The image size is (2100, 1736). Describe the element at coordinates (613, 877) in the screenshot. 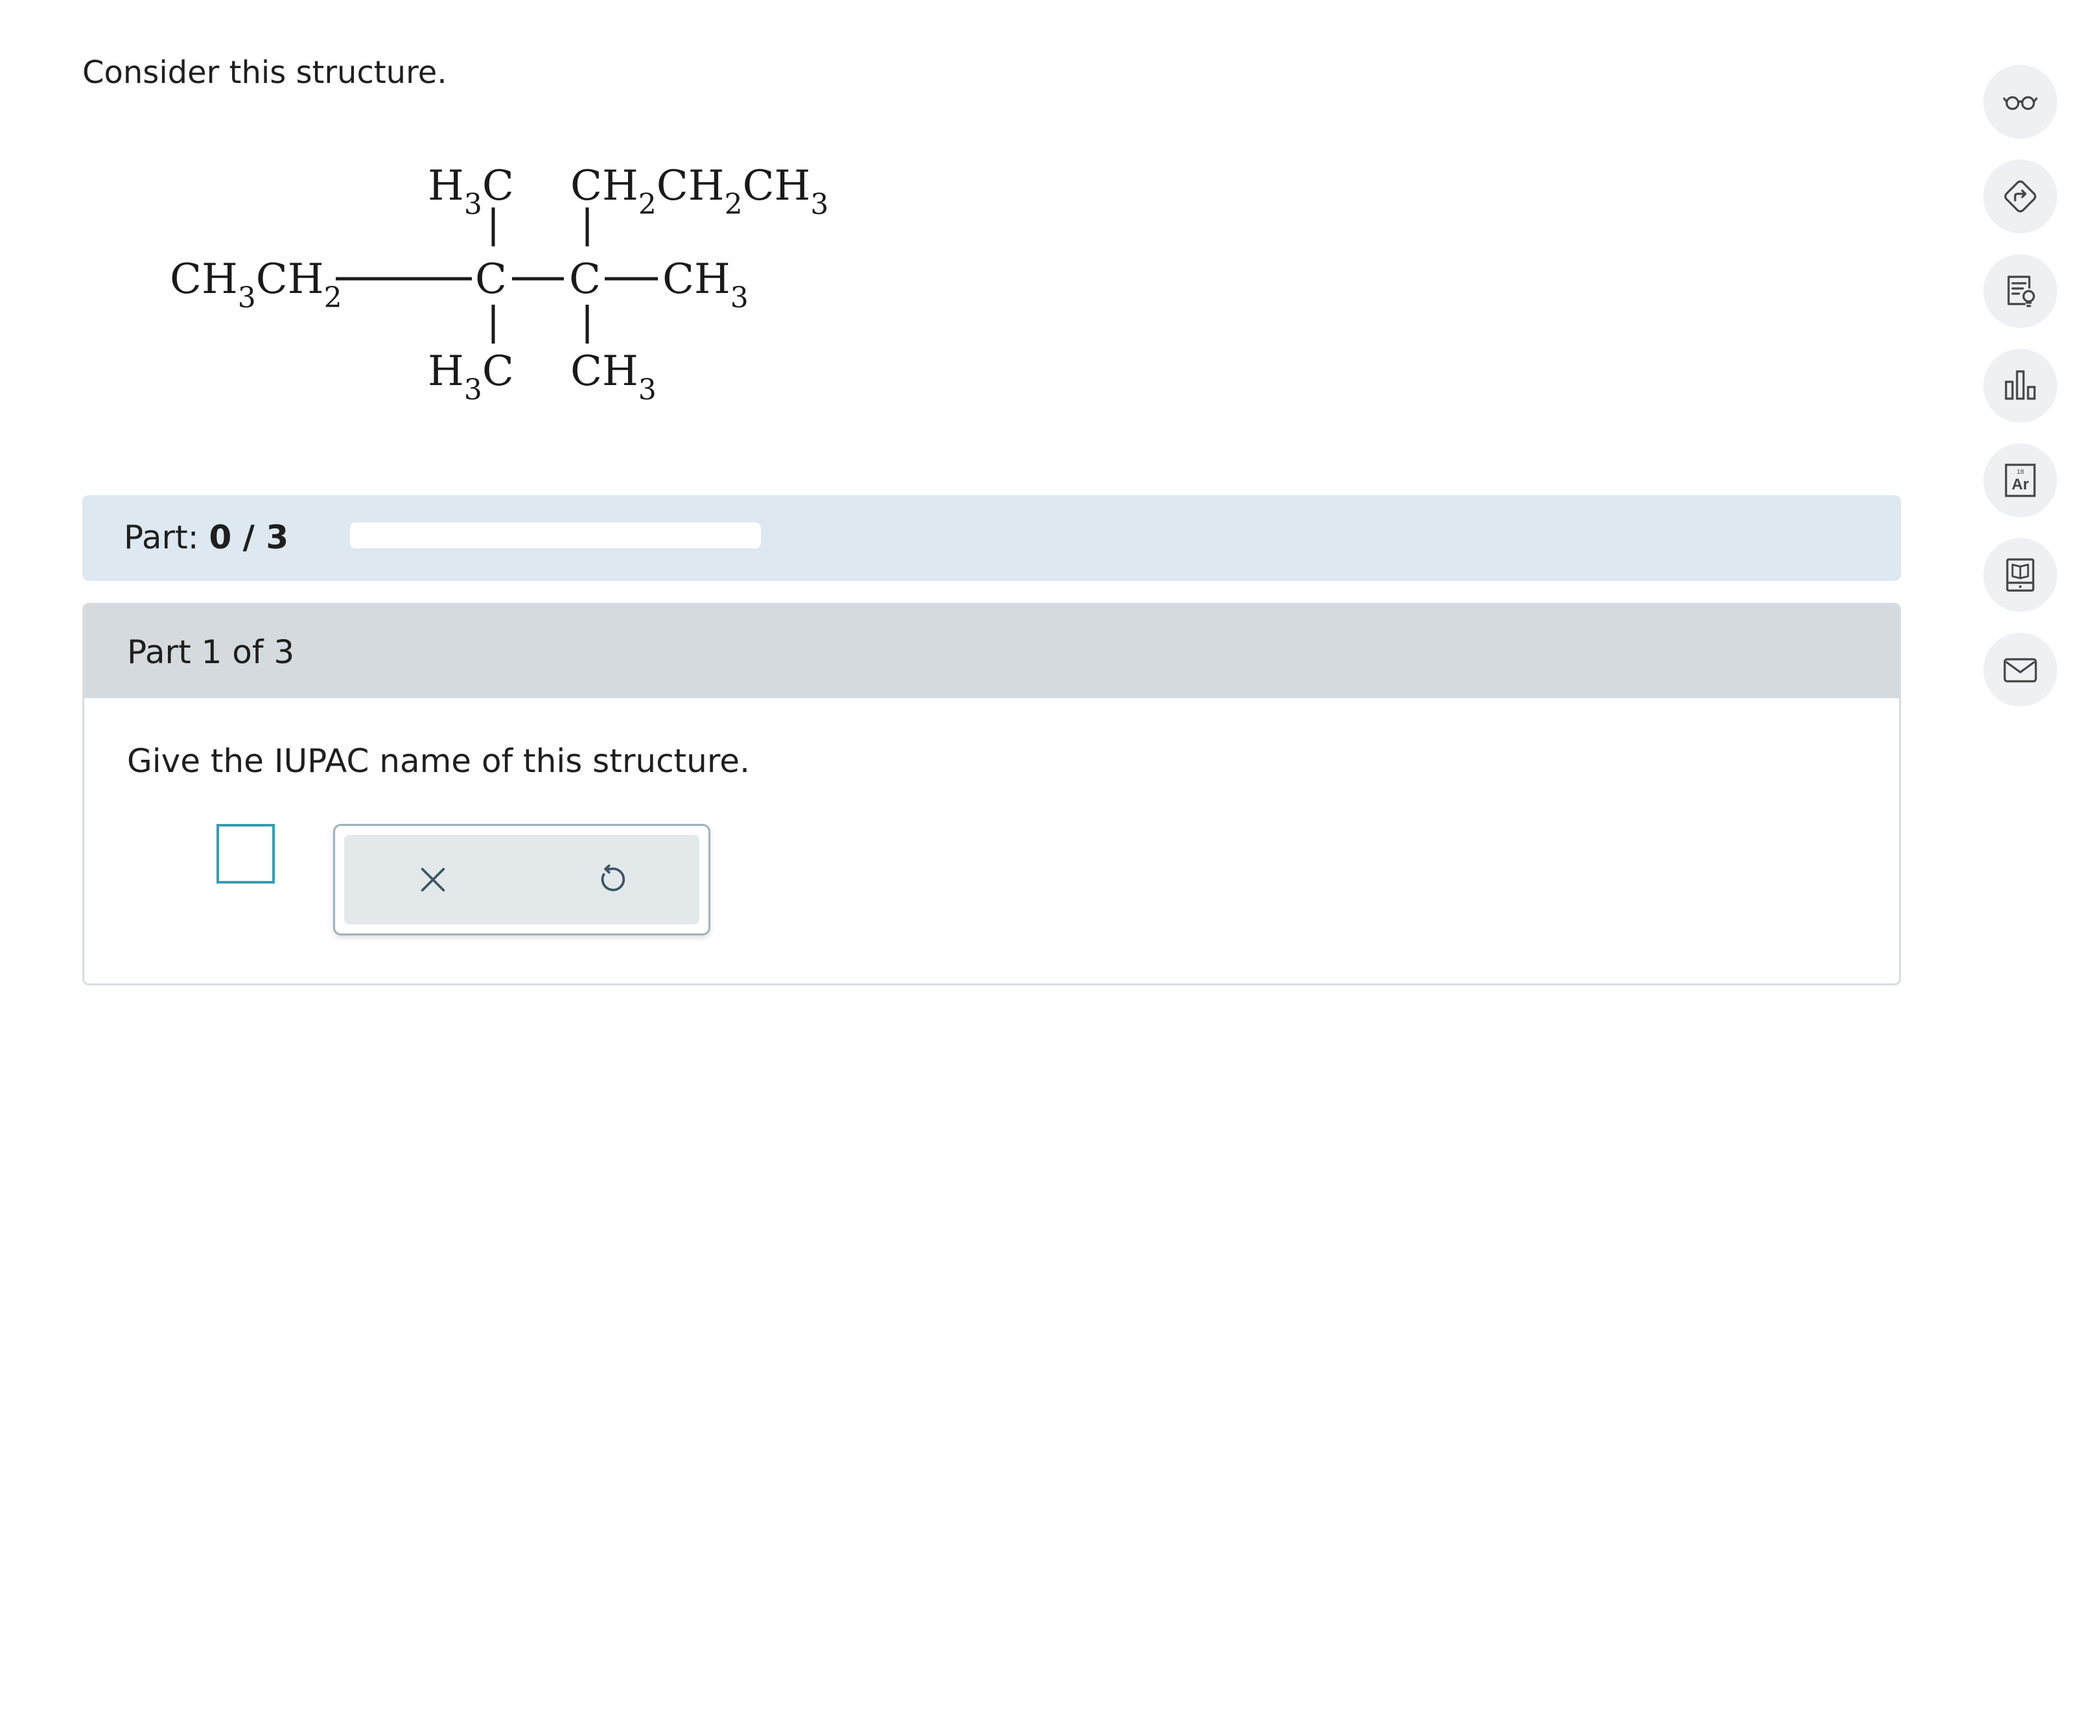

I see `undo-icon` at that location.